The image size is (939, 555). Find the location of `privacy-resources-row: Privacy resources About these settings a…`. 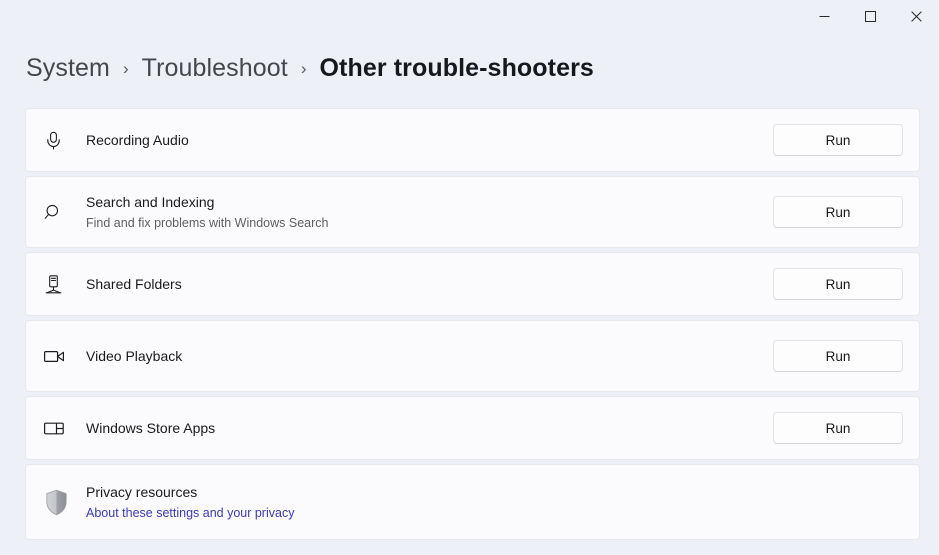

privacy-resources-row: Privacy resources About these settings a… is located at coordinates (472, 502).